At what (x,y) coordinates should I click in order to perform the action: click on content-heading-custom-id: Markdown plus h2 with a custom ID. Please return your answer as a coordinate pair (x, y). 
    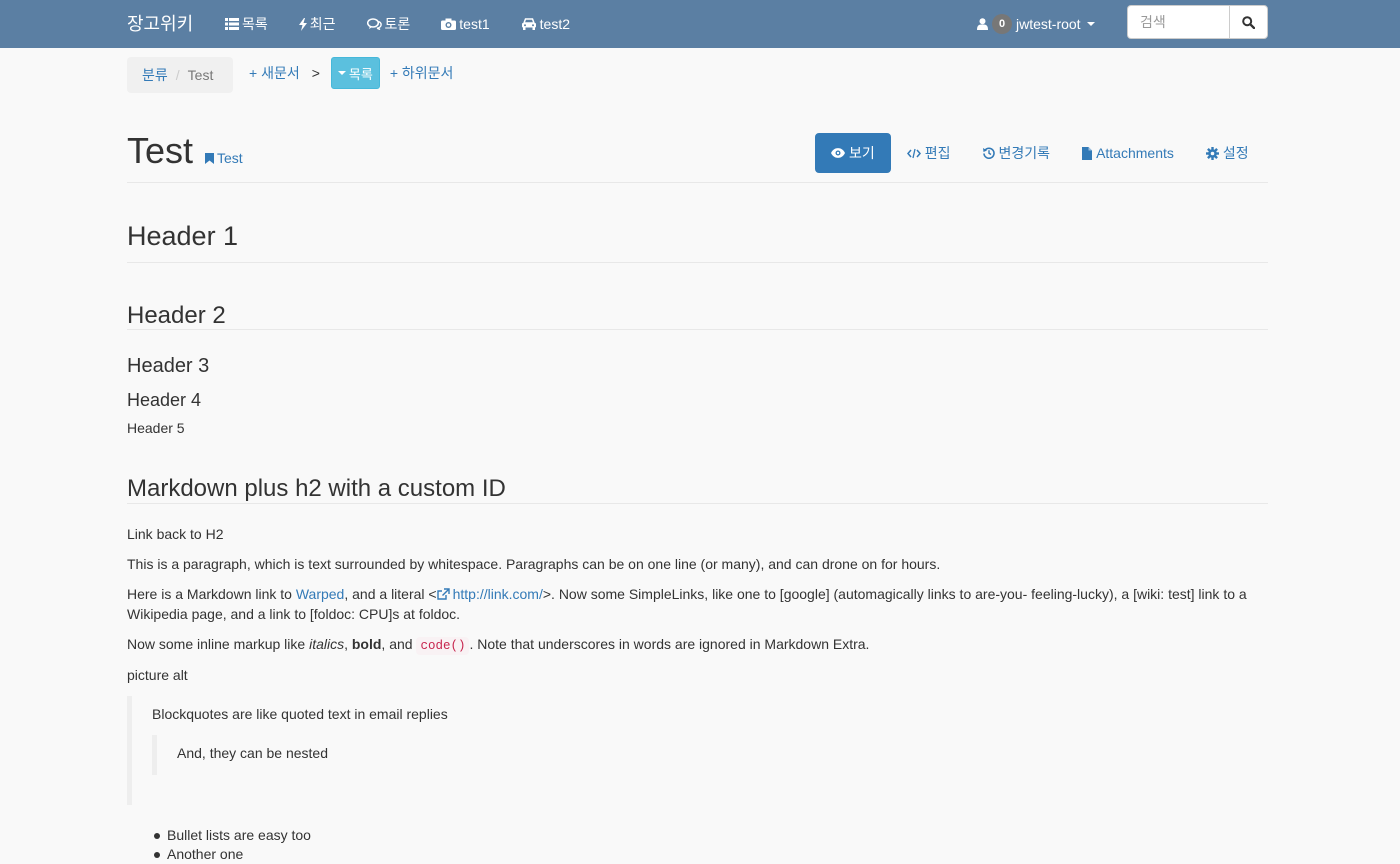
    Looking at the image, I should click on (316, 488).